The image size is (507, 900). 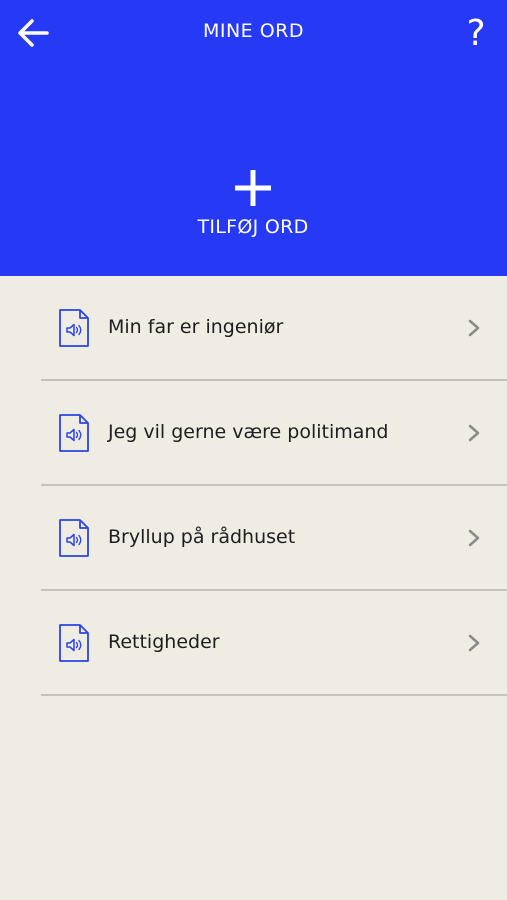 What do you see at coordinates (253, 212) in the screenshot?
I see `add-word-button: TILFØJ ORD` at bounding box center [253, 212].